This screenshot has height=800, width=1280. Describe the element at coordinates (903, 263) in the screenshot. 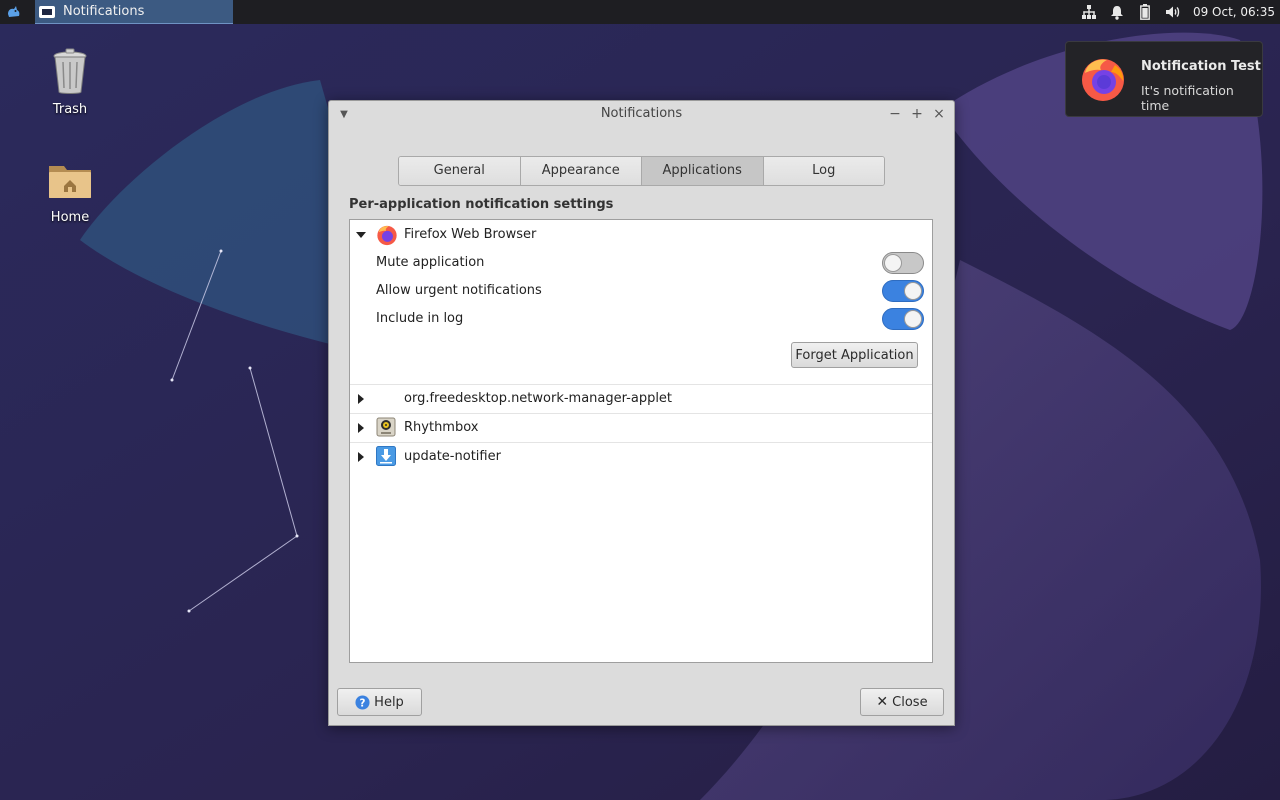

I see `mute-application-toggle` at that location.